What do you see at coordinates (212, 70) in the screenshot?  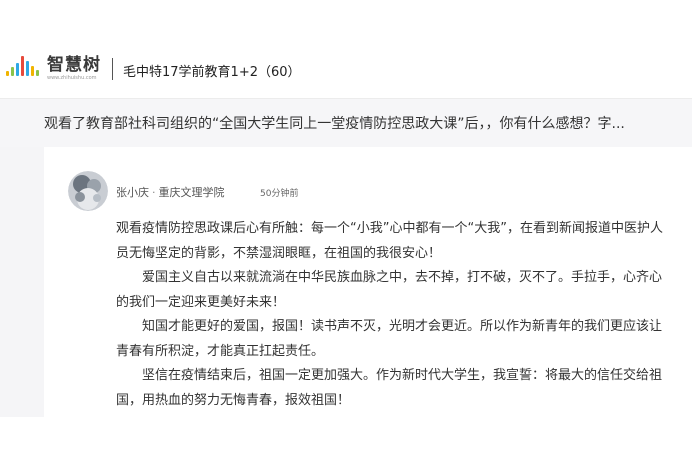 I see `course-title: 毛中特17学前教育1+2（60）` at bounding box center [212, 70].